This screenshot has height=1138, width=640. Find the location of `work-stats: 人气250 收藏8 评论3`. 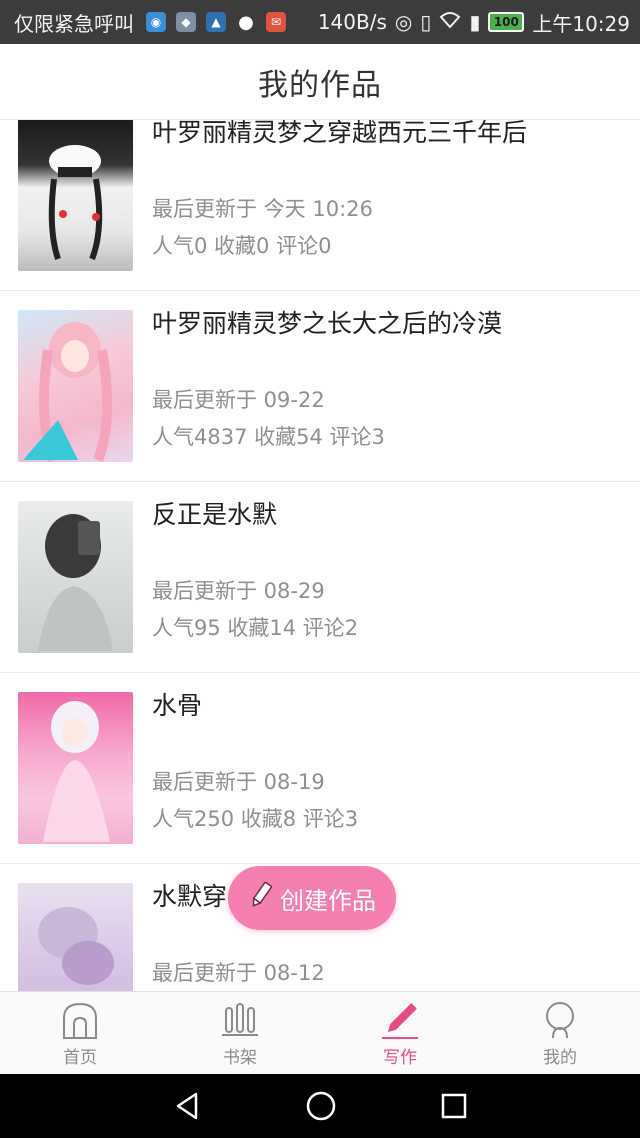

work-stats: 人气250 收藏8 评论3 is located at coordinates (255, 819).